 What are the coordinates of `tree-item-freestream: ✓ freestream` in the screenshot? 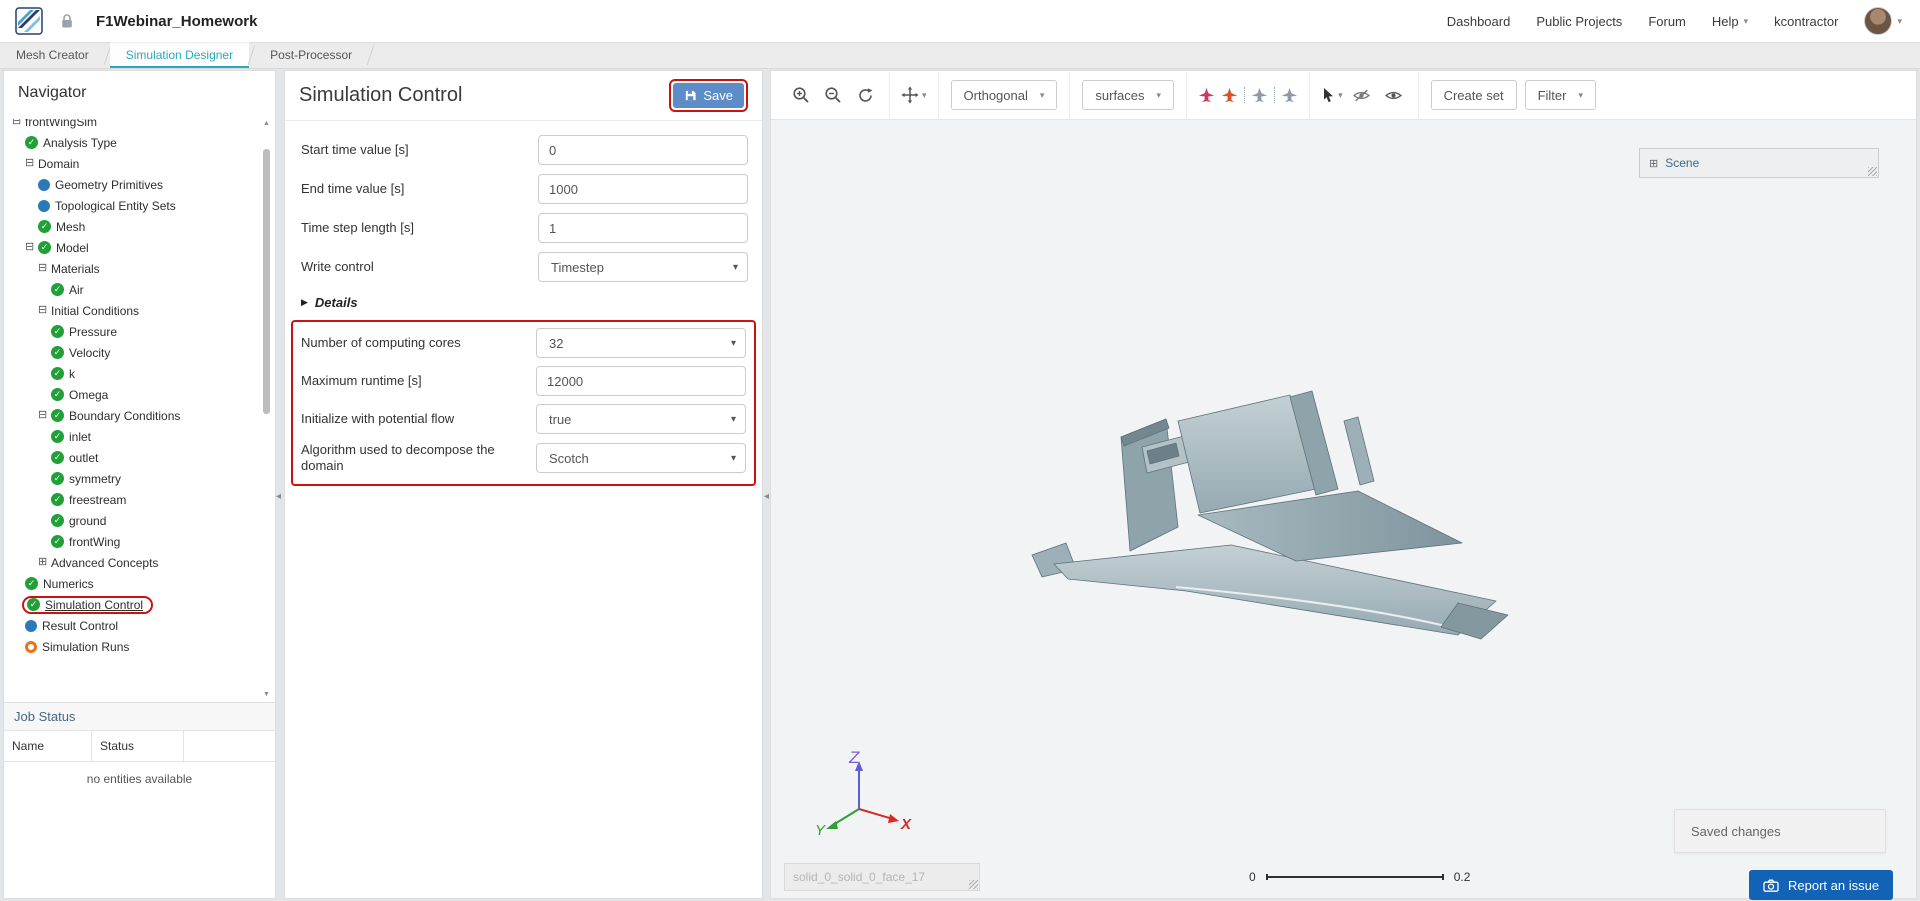 It's located at (131, 499).